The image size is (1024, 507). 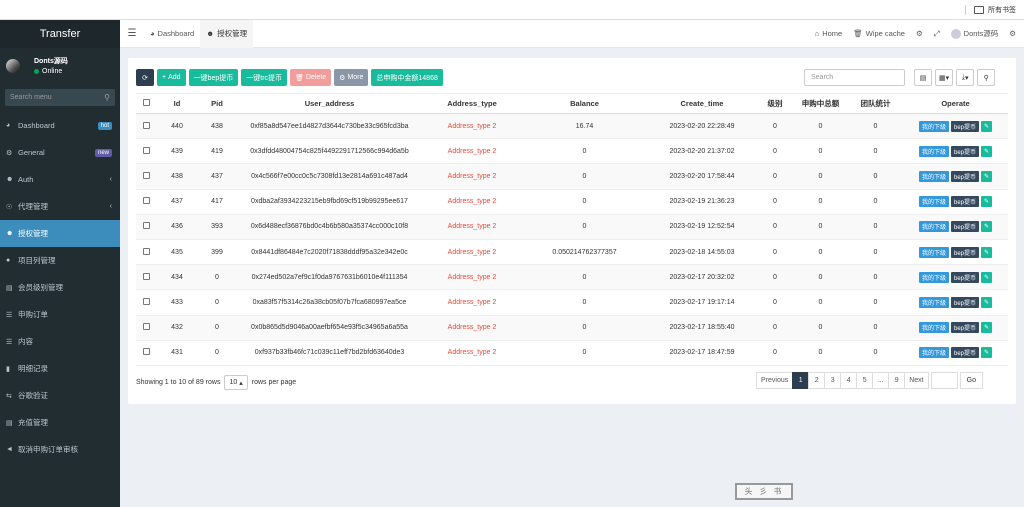 I want to click on total-purchase-button: 总申购中金额14868, so click(x=407, y=77).